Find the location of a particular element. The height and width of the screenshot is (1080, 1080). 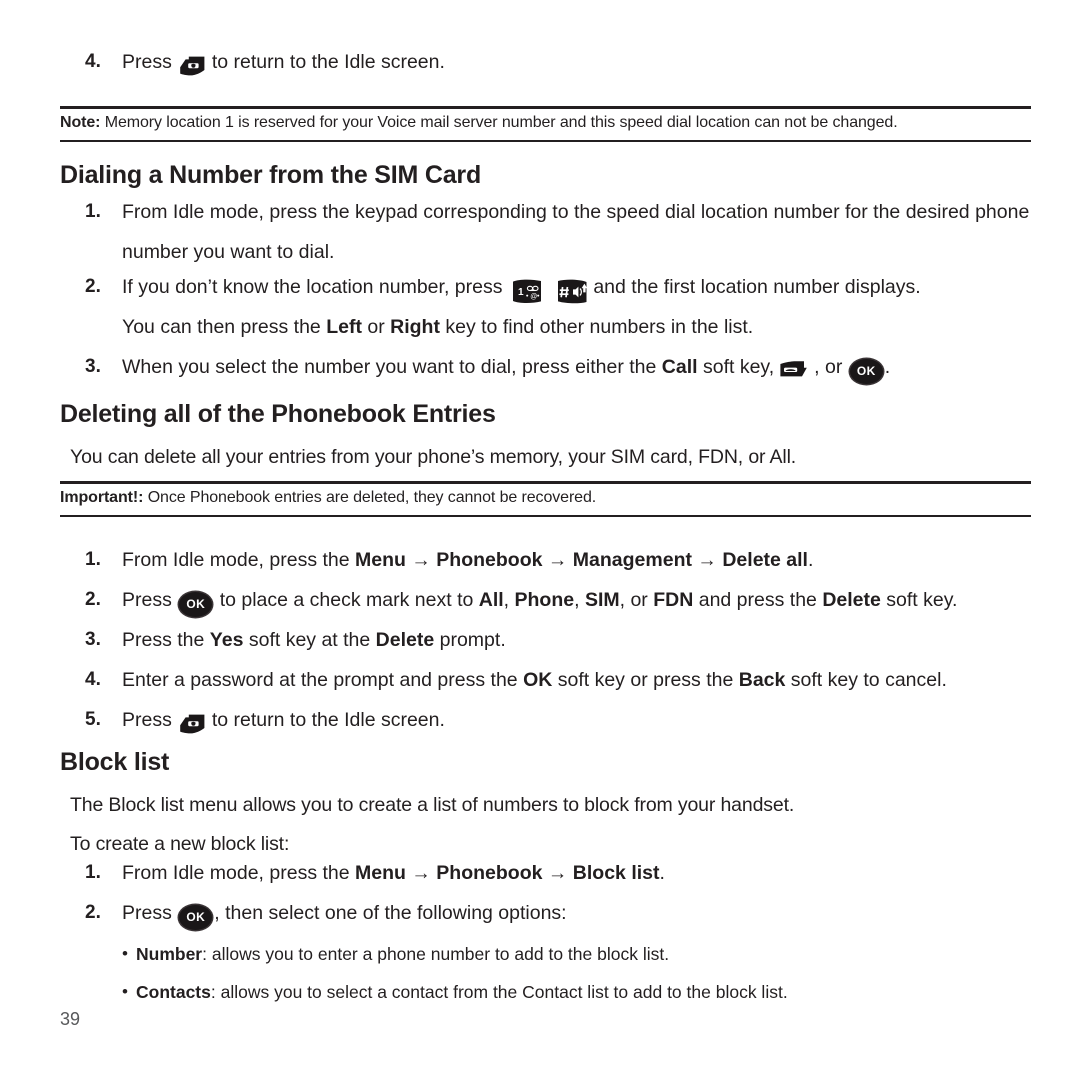

key-left-label: Left is located at coordinates (344, 327).